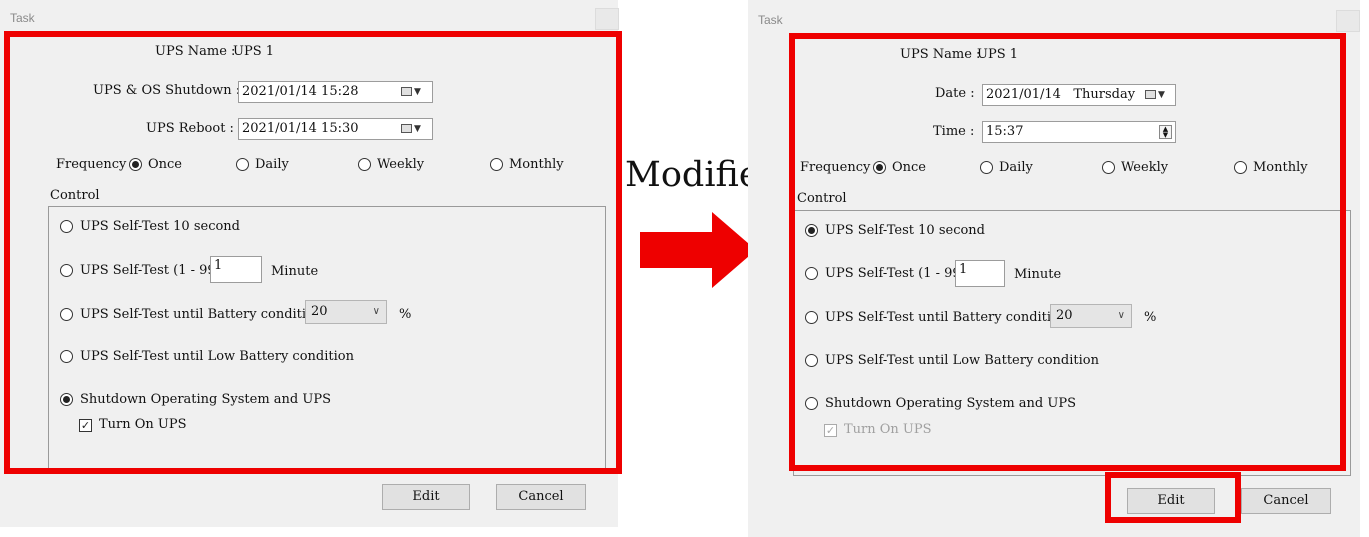  What do you see at coordinates (1173, 497) in the screenshot?
I see `highlight-box-edit` at bounding box center [1173, 497].